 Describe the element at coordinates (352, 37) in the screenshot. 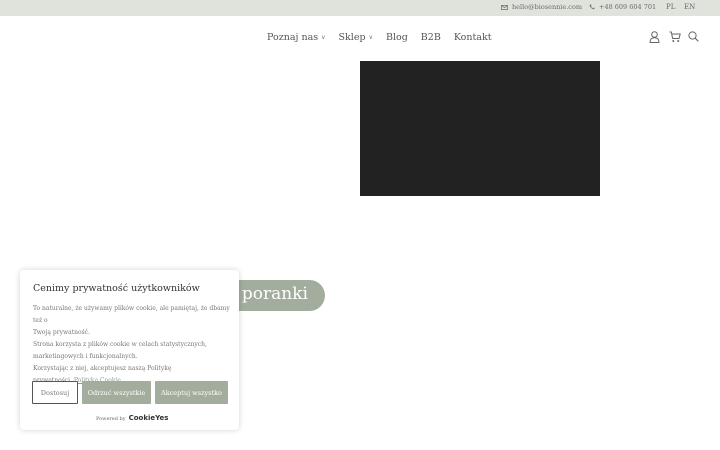

I see `nav-item-label: Sklep` at that location.